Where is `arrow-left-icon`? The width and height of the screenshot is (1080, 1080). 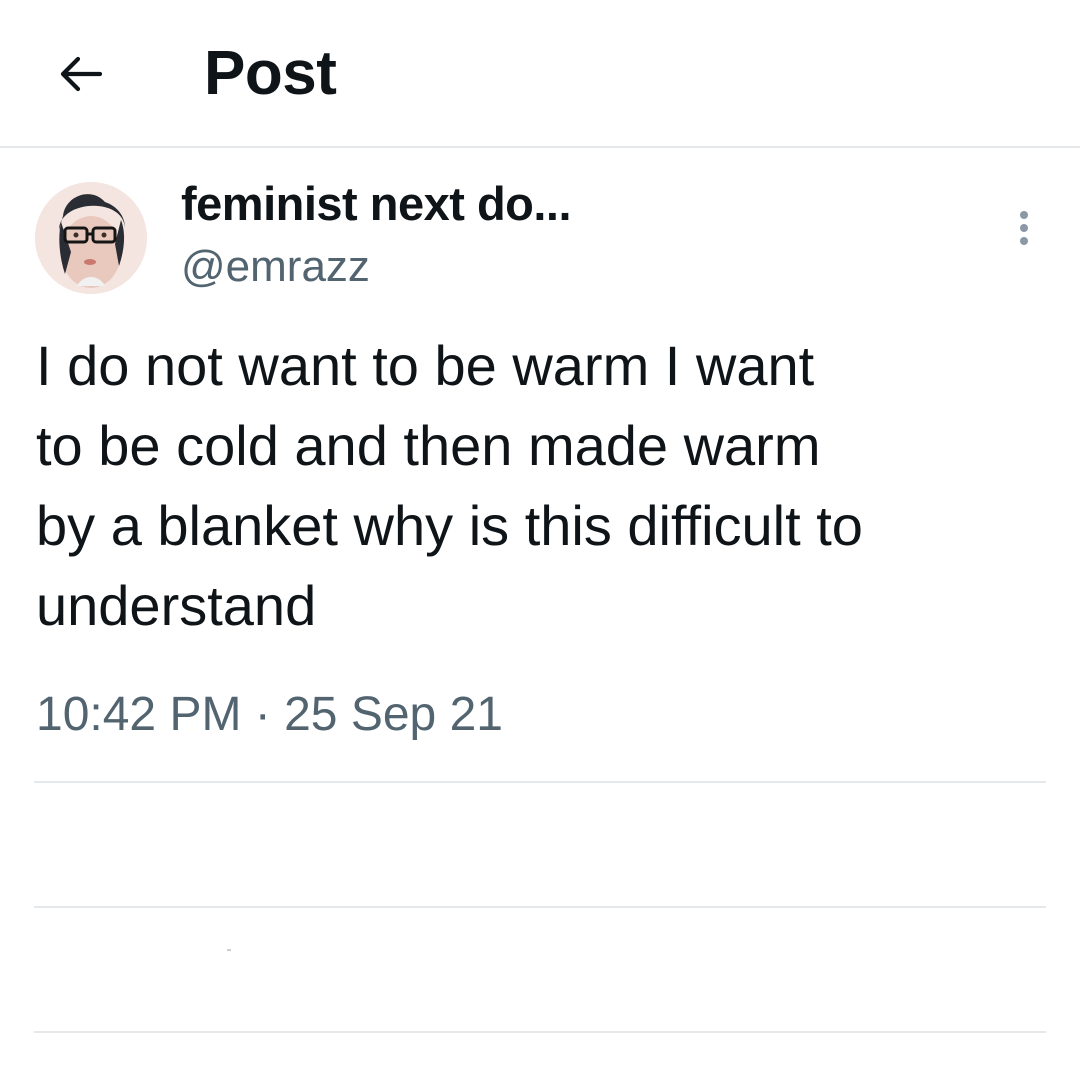 arrow-left-icon is located at coordinates (81, 74).